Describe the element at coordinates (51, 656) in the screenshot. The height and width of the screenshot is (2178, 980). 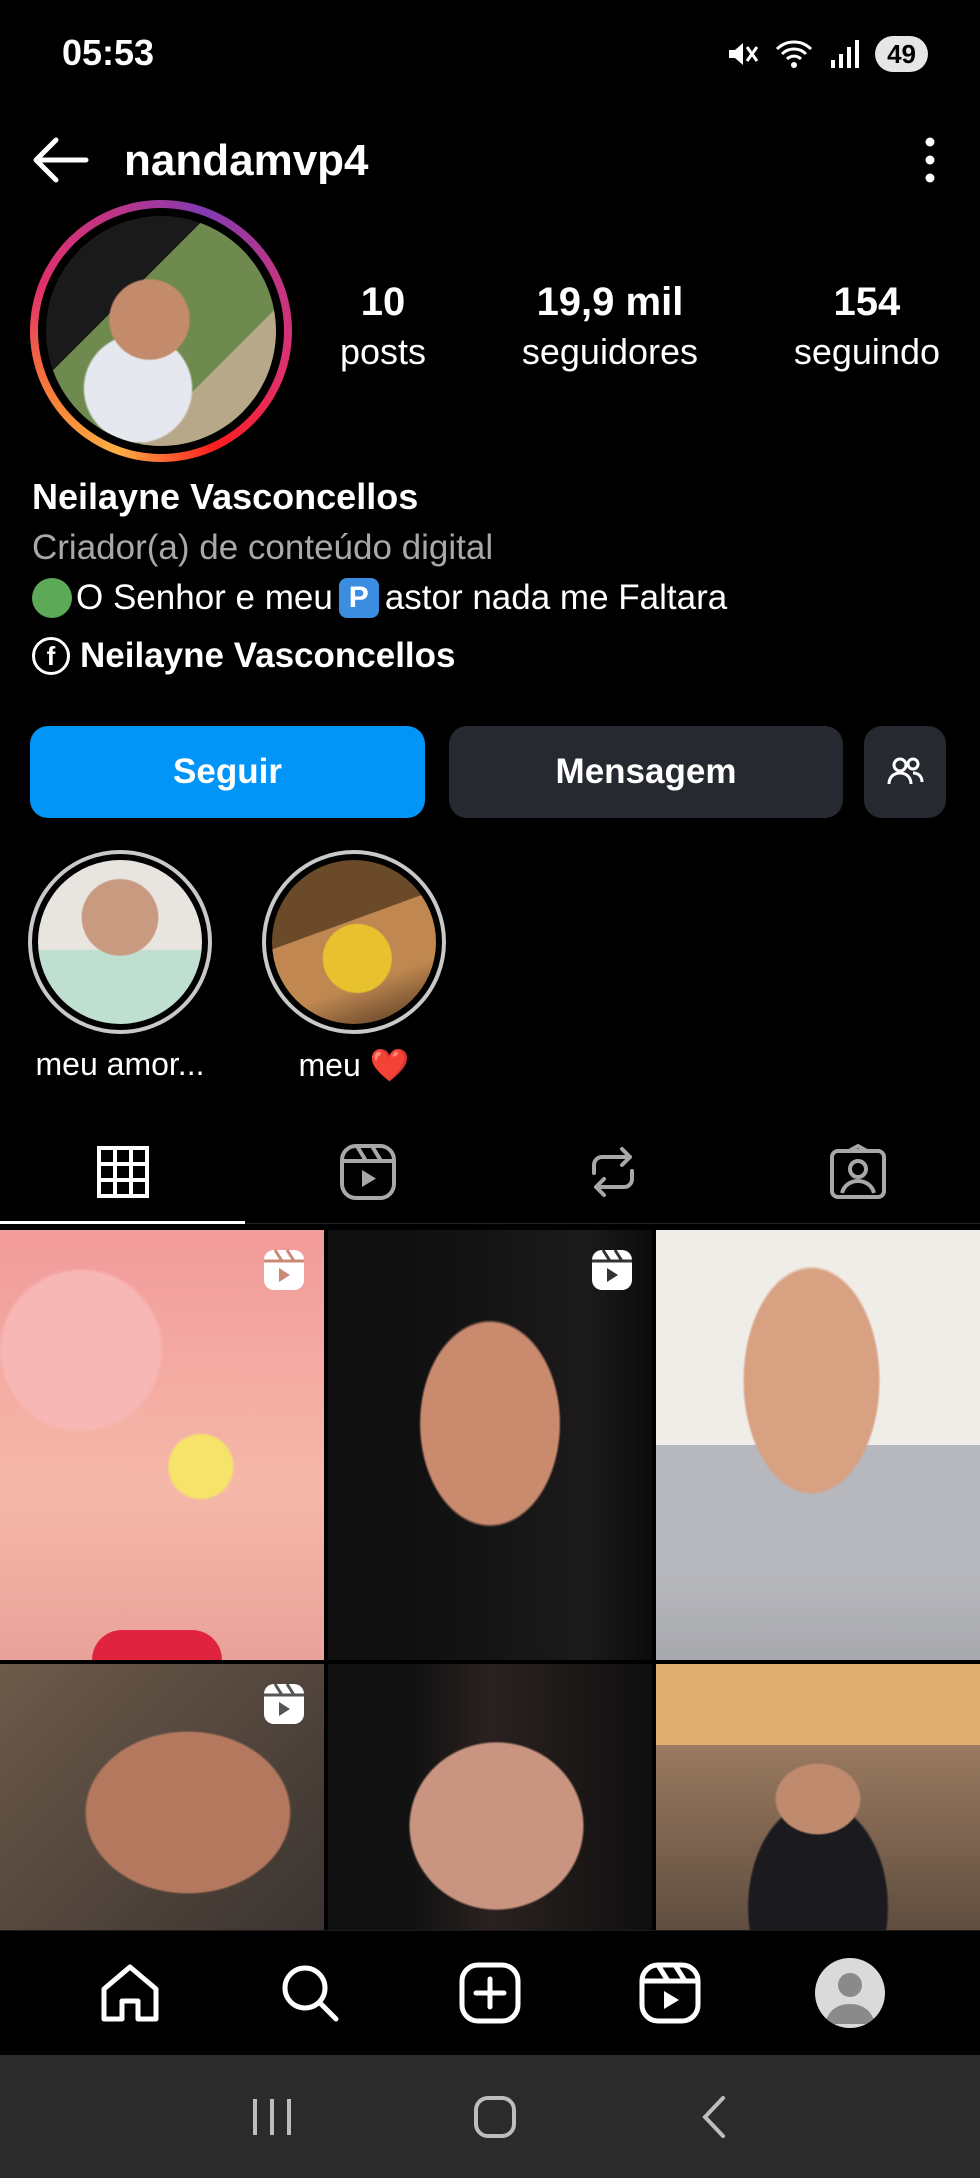
I see `facebook-icon: f` at that location.